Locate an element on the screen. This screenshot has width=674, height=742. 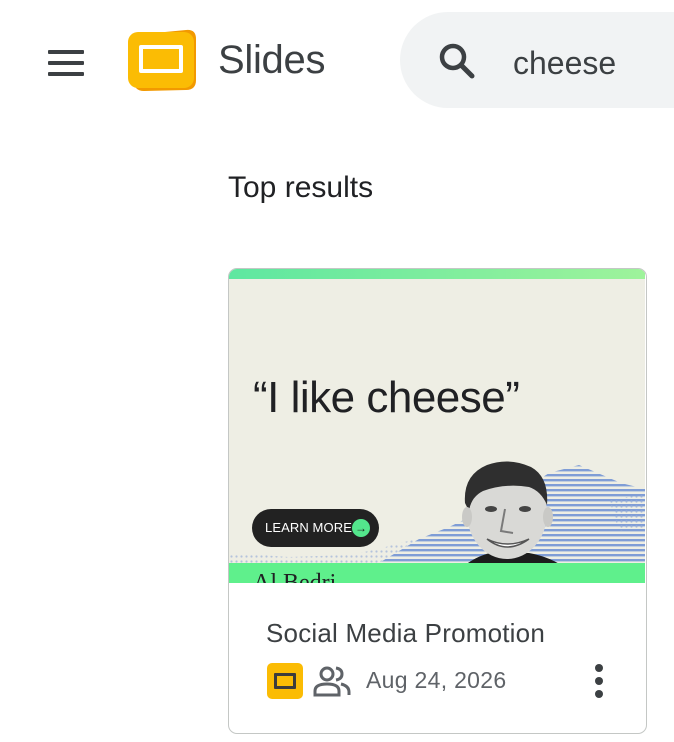
file-title: Social Media Promotion is located at coordinates (405, 633).